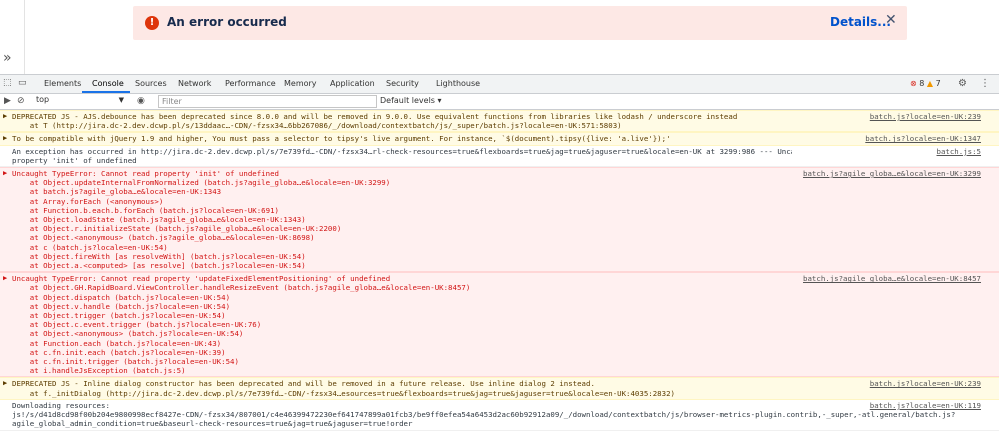 The width and height of the screenshot is (999, 443). What do you see at coordinates (108, 83) in the screenshot?
I see `tab-console: Console` at bounding box center [108, 83].